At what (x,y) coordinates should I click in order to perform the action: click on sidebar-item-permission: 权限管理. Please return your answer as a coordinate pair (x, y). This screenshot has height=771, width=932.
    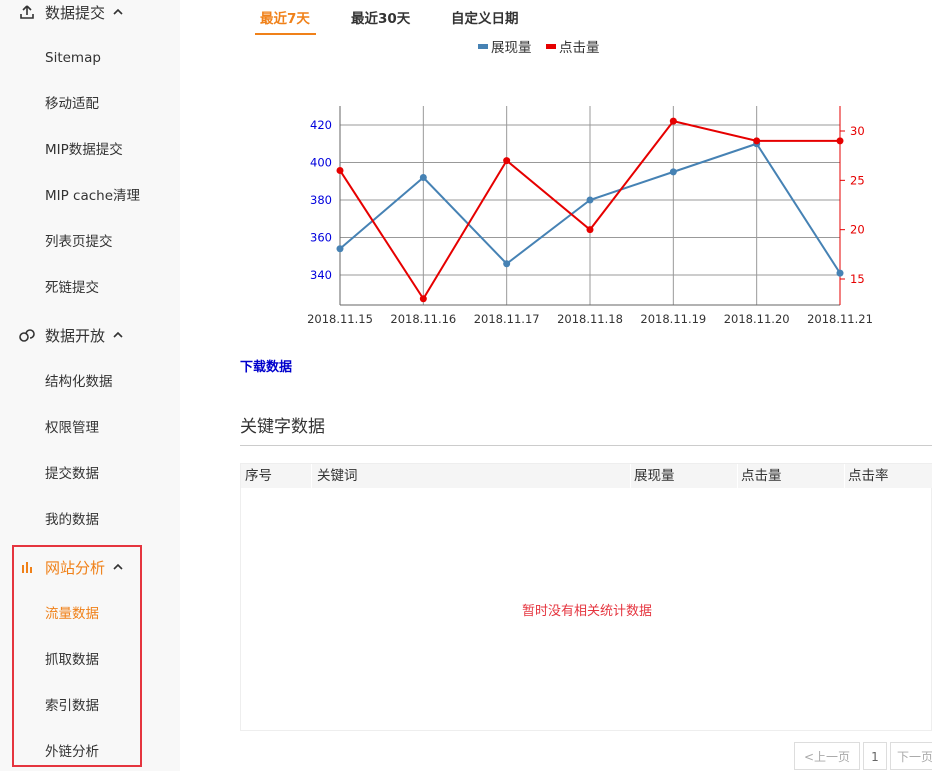
    Looking at the image, I should click on (72, 428).